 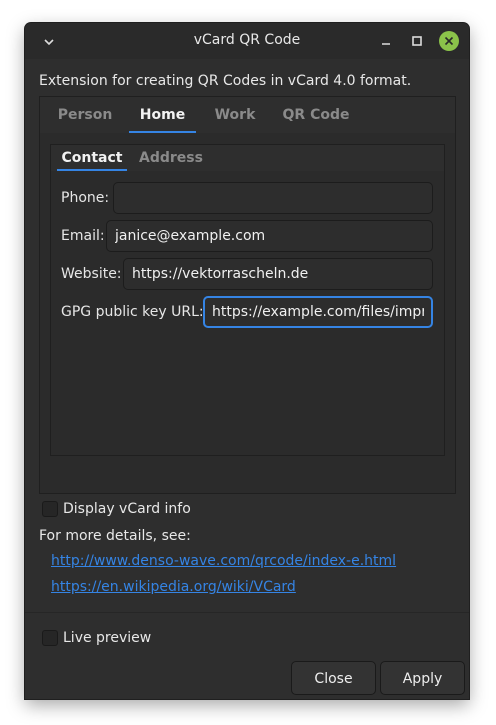 I want to click on tab-bar: Person Home Work QR Code, so click(x=247, y=115).